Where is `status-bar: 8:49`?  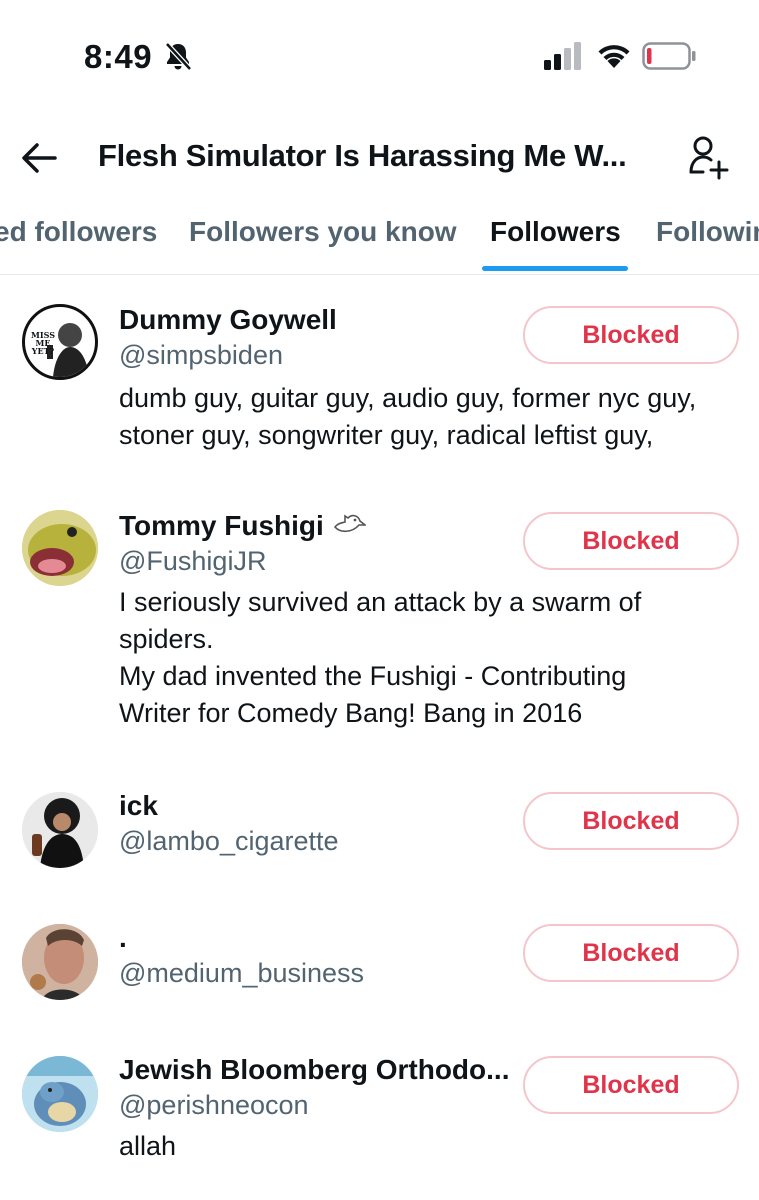 status-bar: 8:49 is located at coordinates (379, 55).